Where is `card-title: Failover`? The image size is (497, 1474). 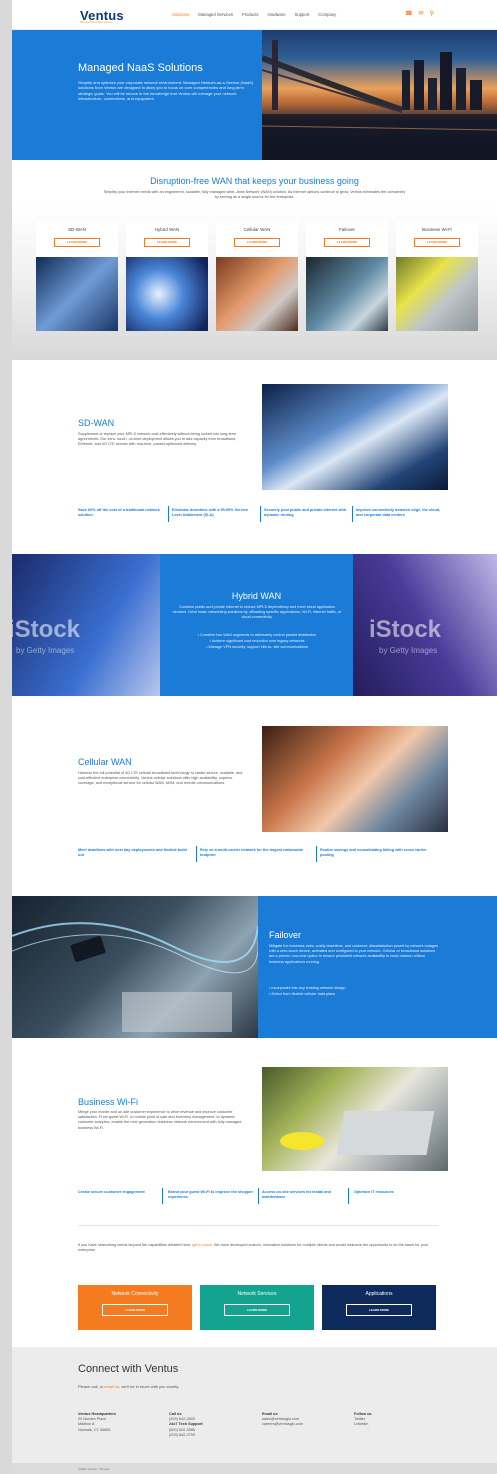
card-title: Failover is located at coordinates (346, 229).